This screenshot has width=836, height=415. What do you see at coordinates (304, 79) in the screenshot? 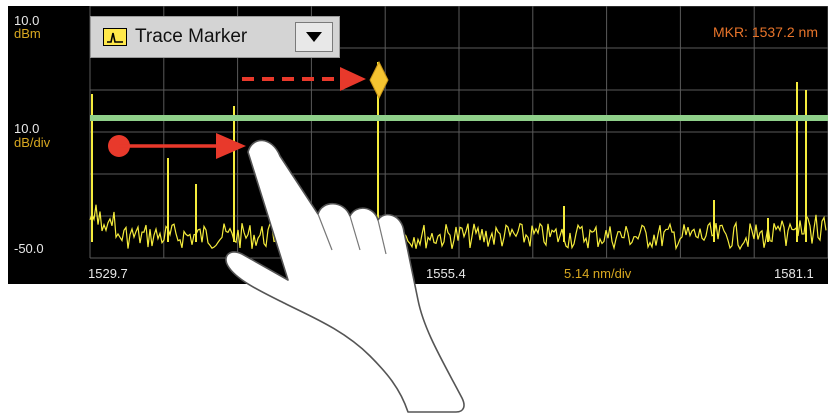
I see `red-dashed-arrow` at bounding box center [304, 79].